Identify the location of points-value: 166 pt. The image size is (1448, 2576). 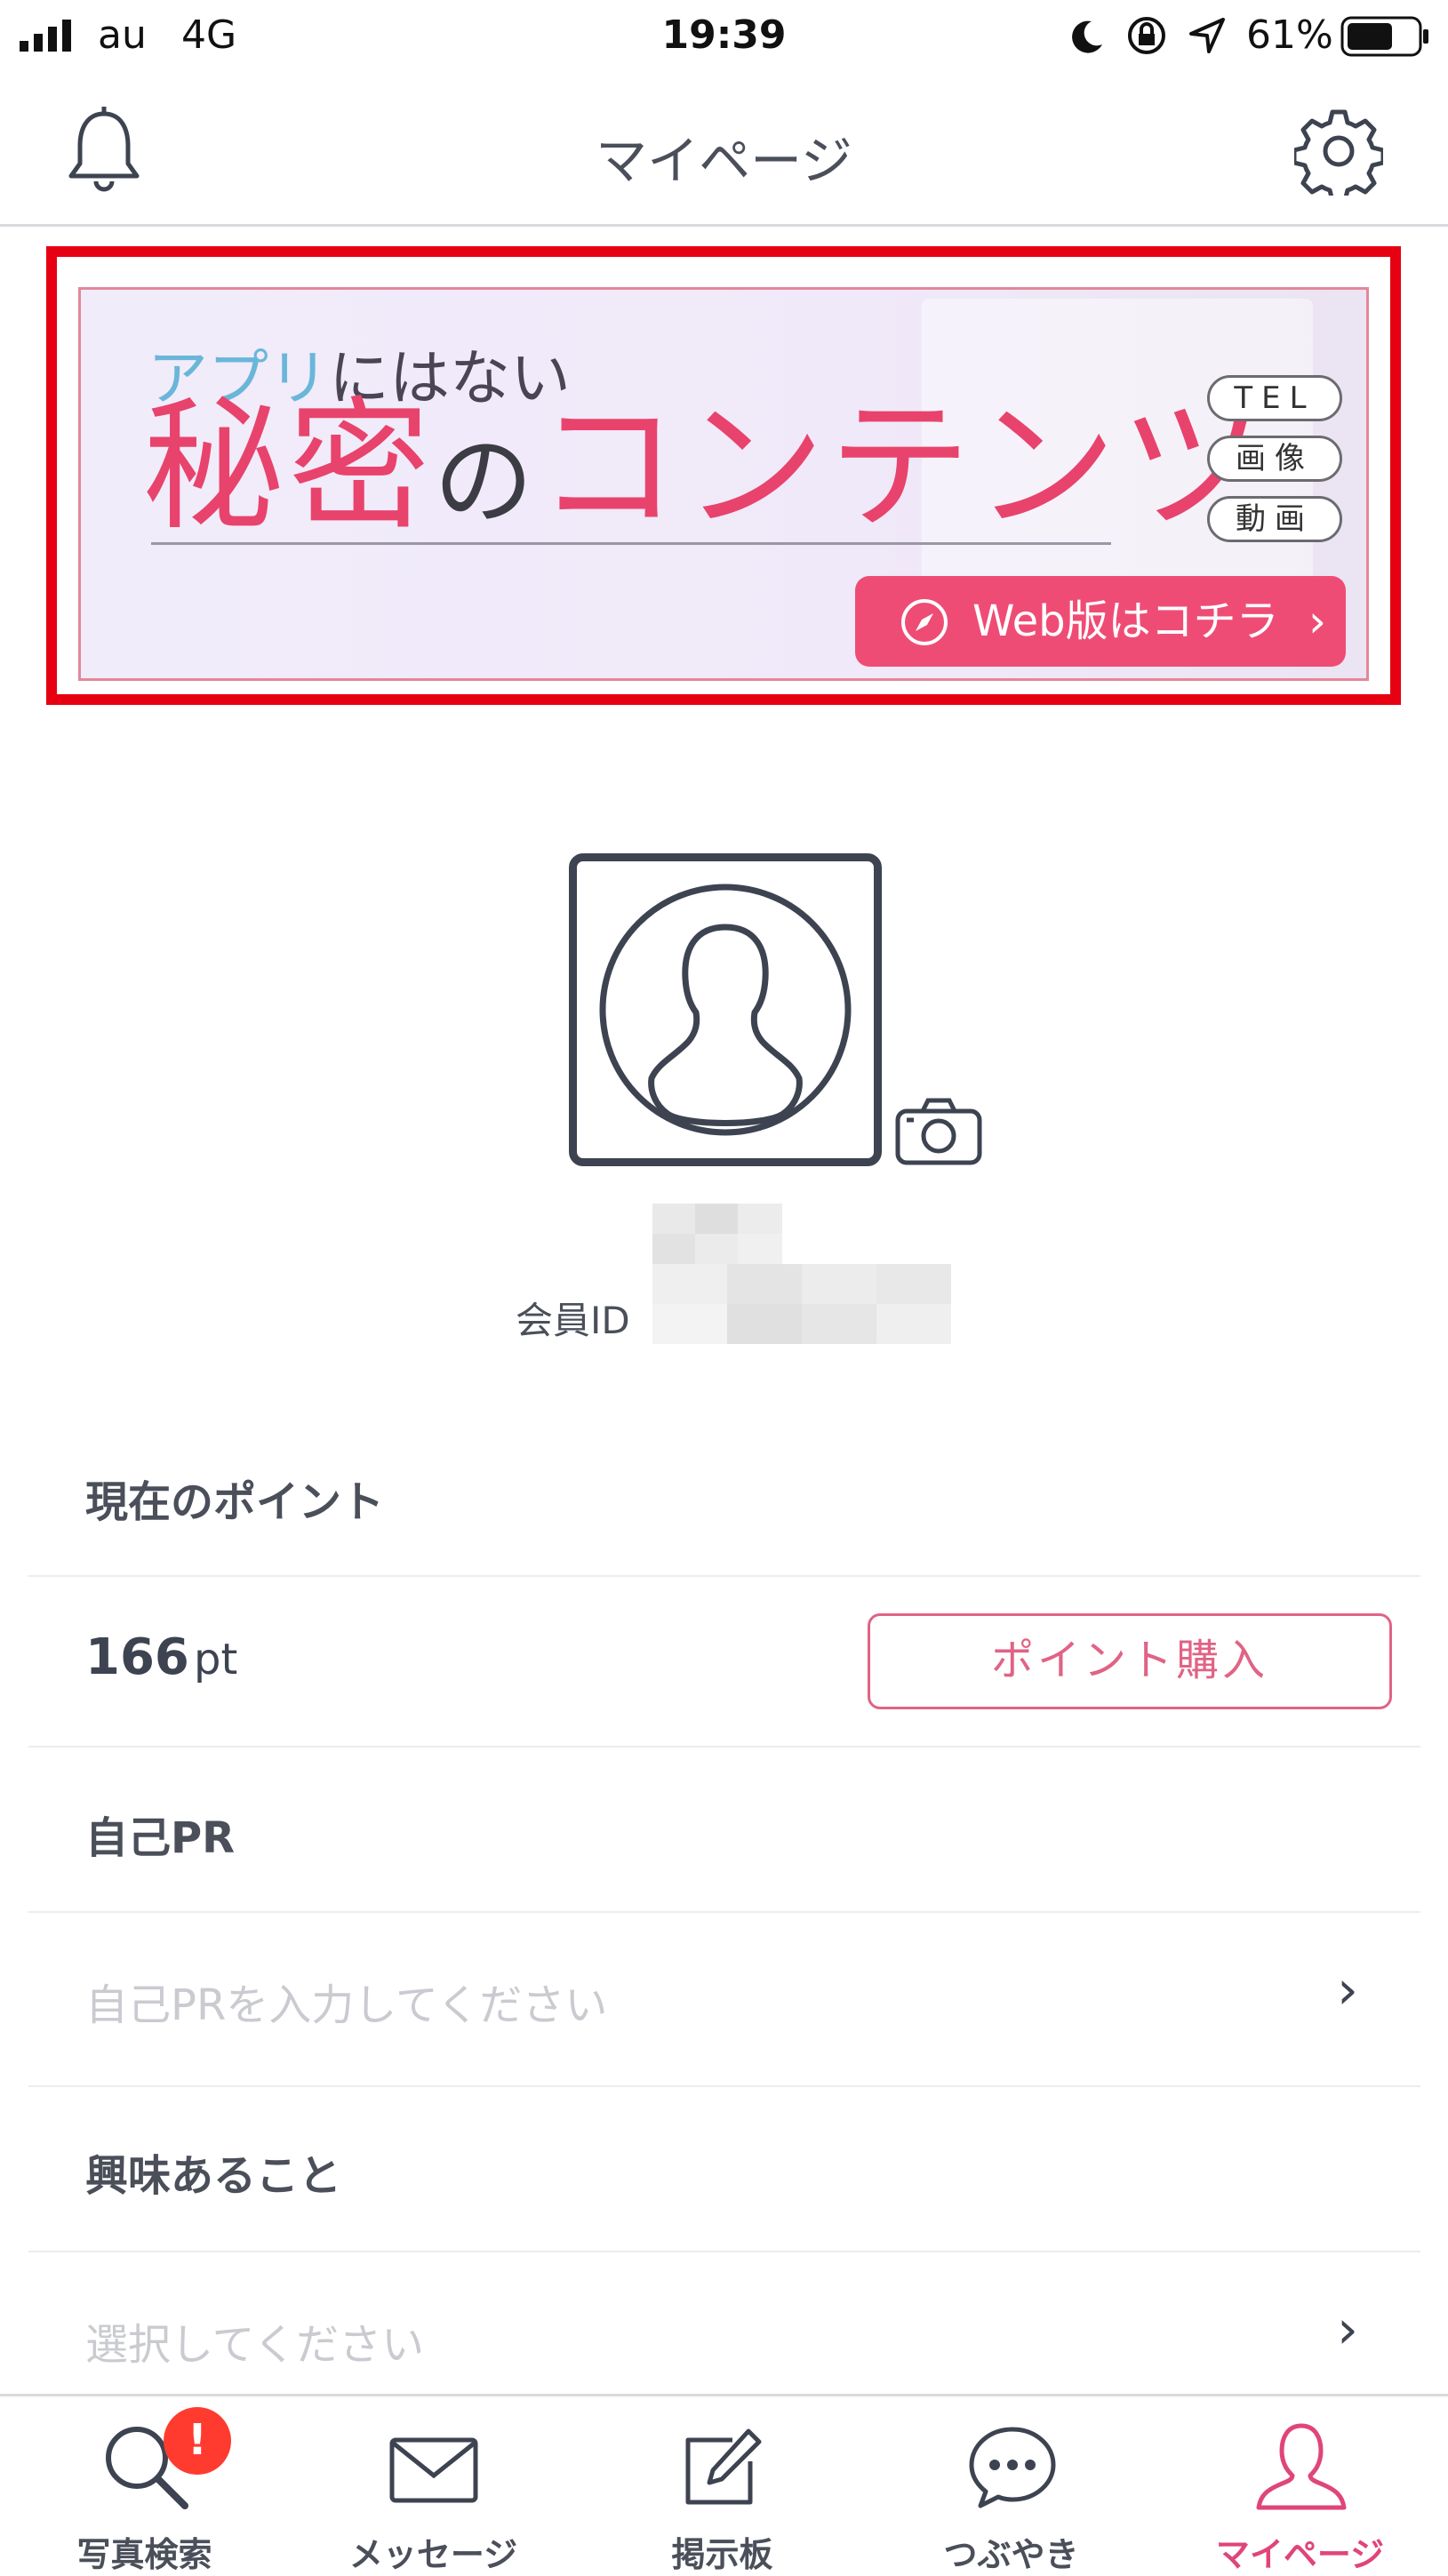
(161, 1657).